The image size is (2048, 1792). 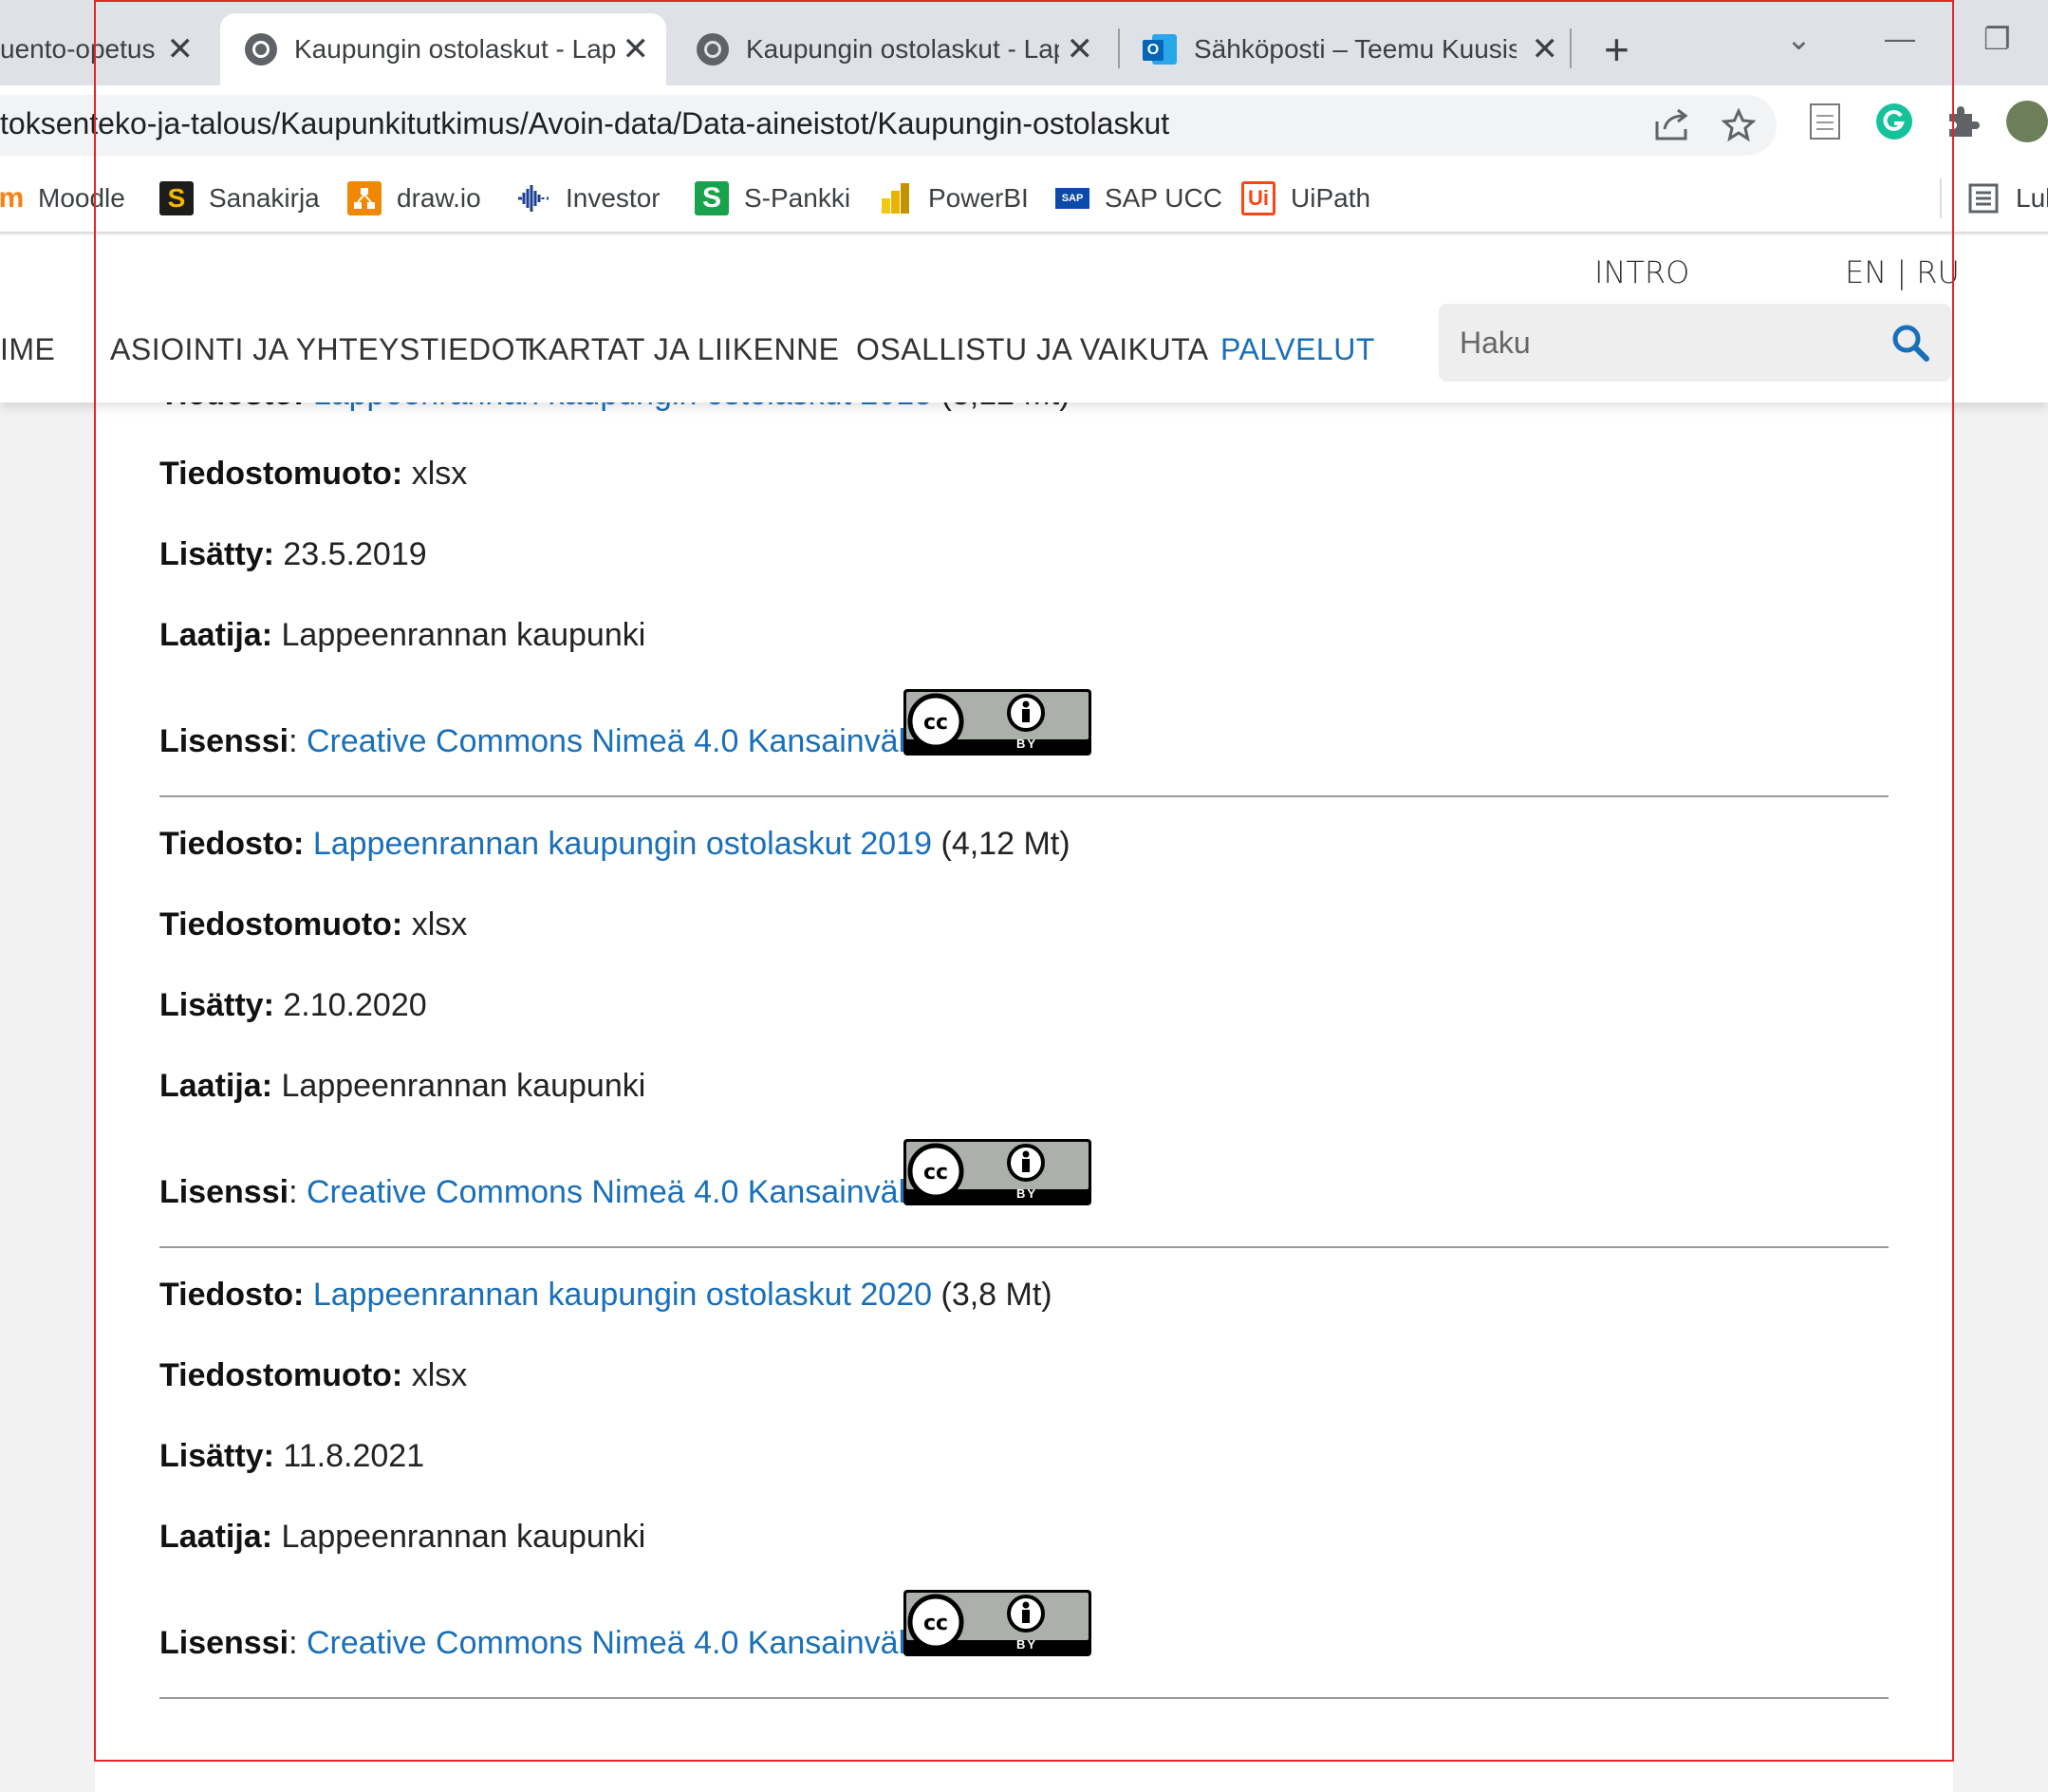 I want to click on bookmark-label: Moodle, so click(x=81, y=198).